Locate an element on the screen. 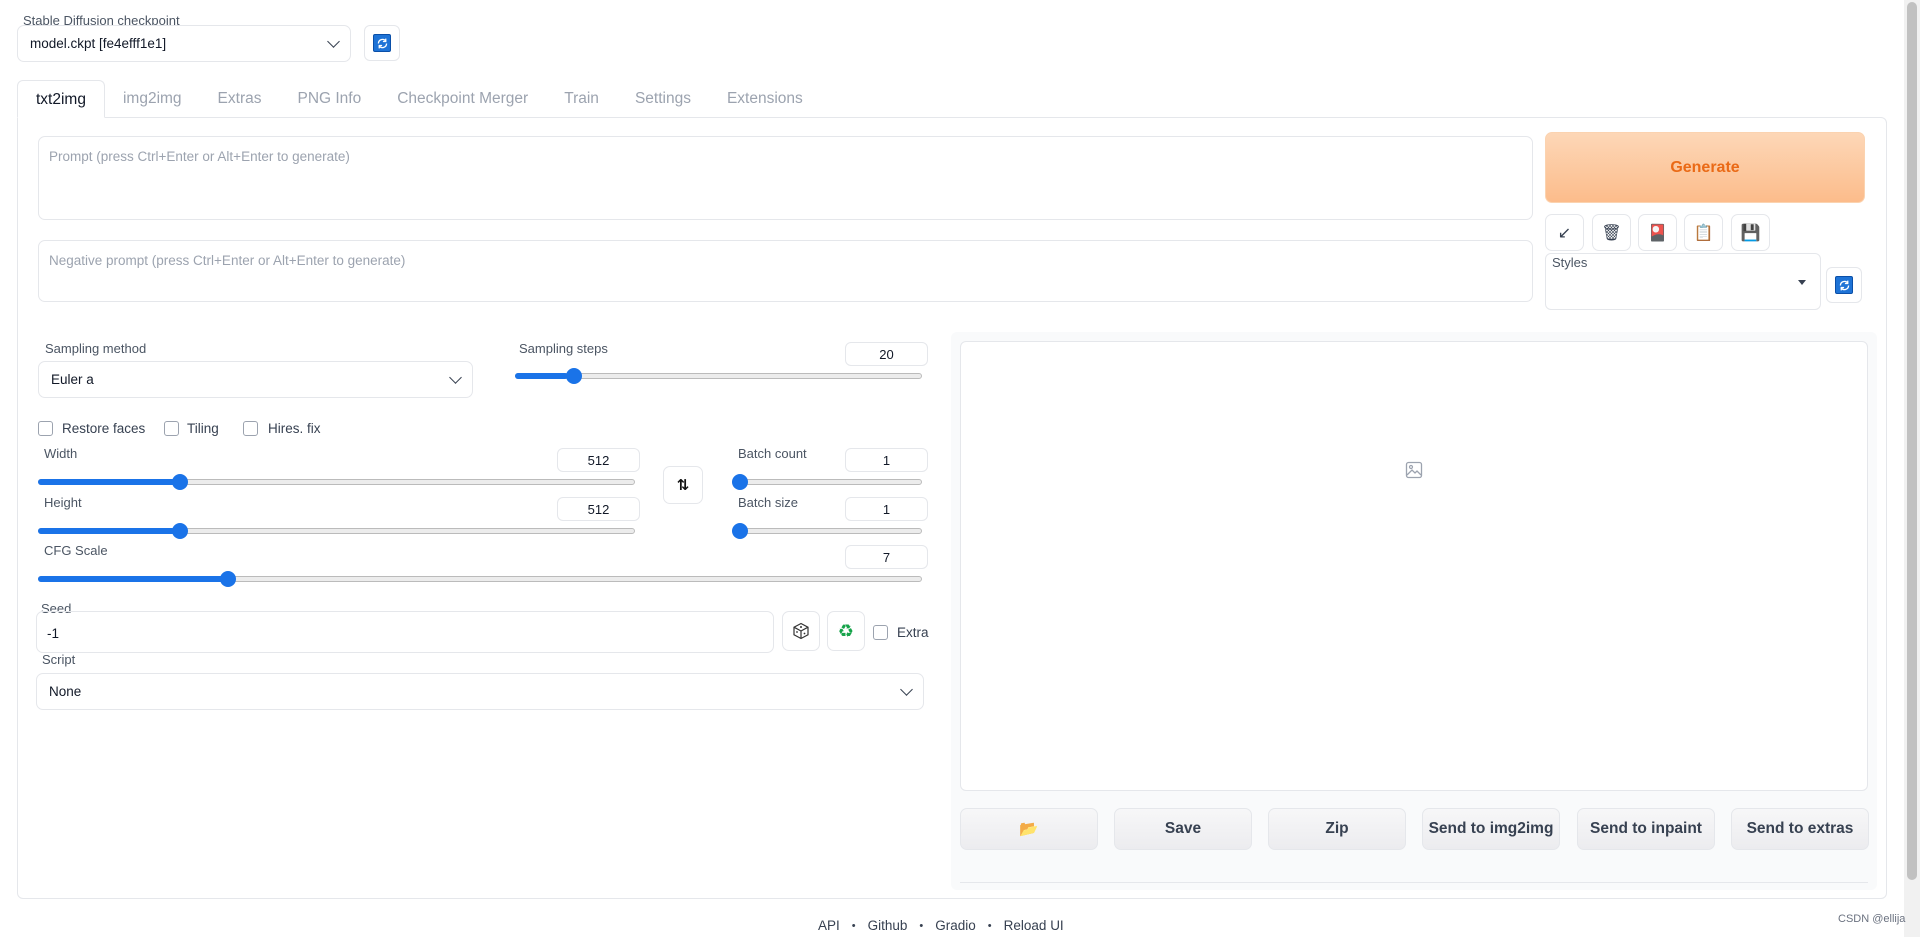  image-placeholder-icon is located at coordinates (1414, 470).